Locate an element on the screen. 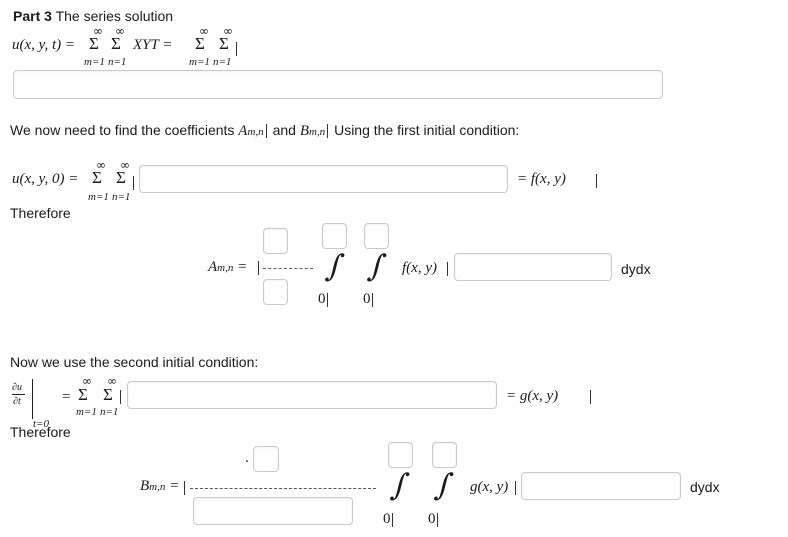  f-xy-integrand: f(x, y) is located at coordinates (419, 268).